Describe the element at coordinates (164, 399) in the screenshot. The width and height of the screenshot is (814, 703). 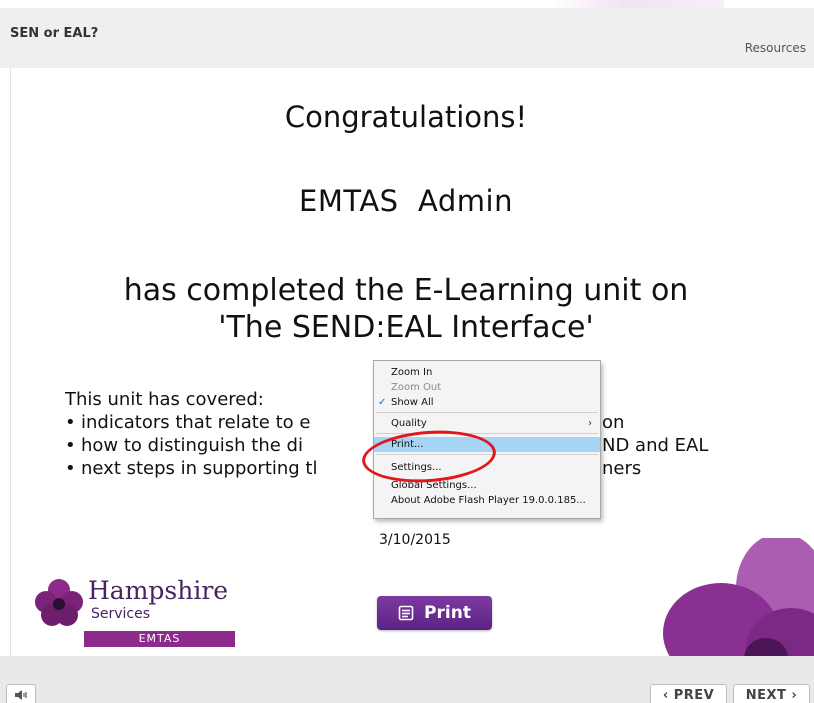
I see `covered-heading: This unit has covered:` at that location.